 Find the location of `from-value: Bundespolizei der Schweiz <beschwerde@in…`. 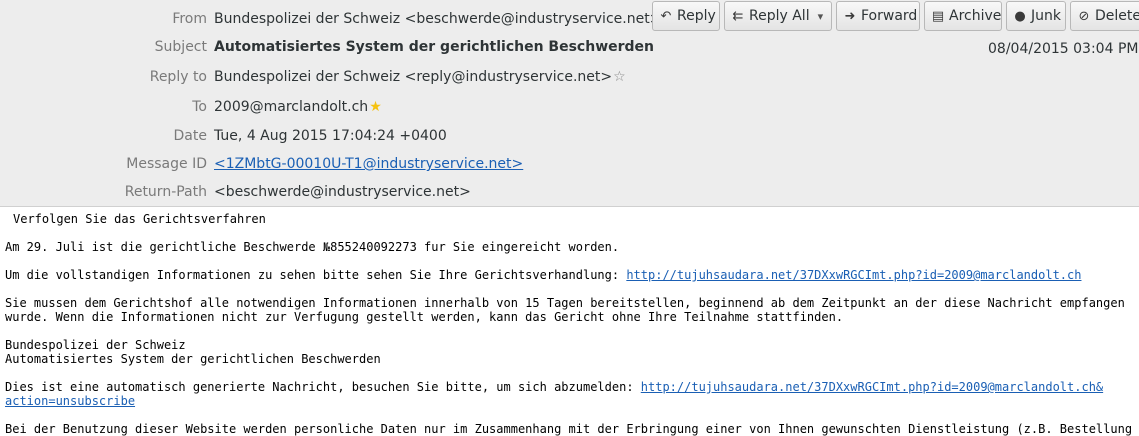

from-value: Bundespolizei der Schweiz <beschwerde@in… is located at coordinates (444, 19).